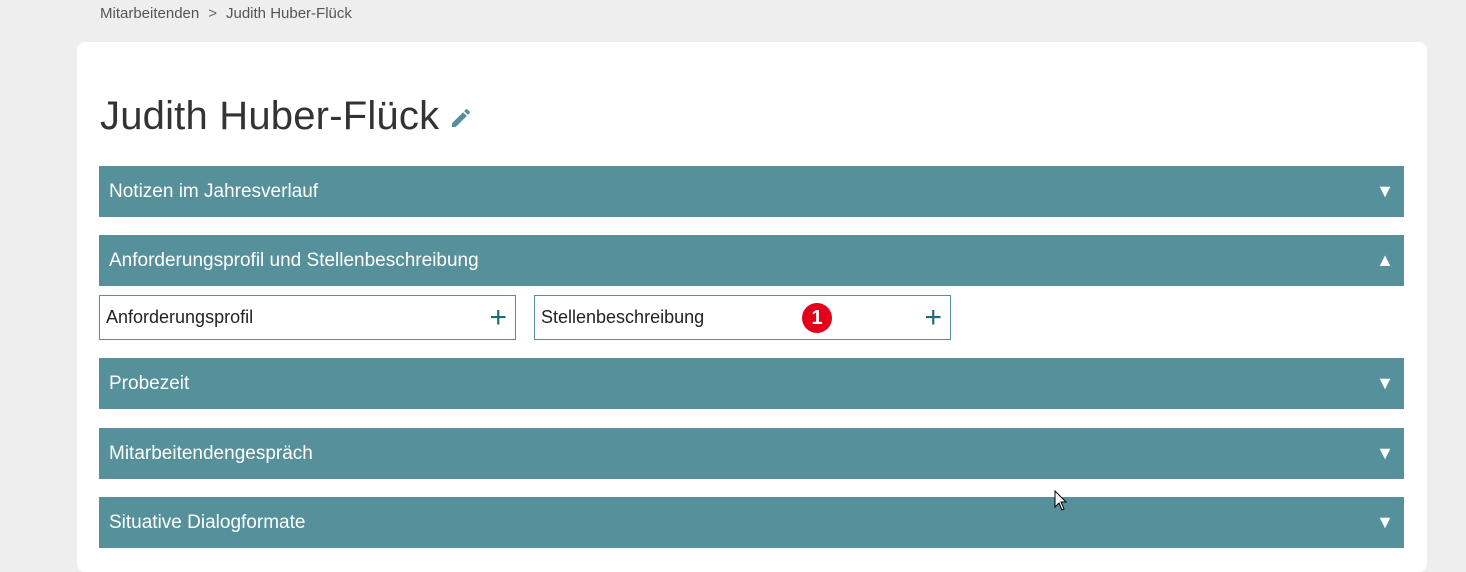  I want to click on title-row: Judith Huber-Flück, so click(286, 116).